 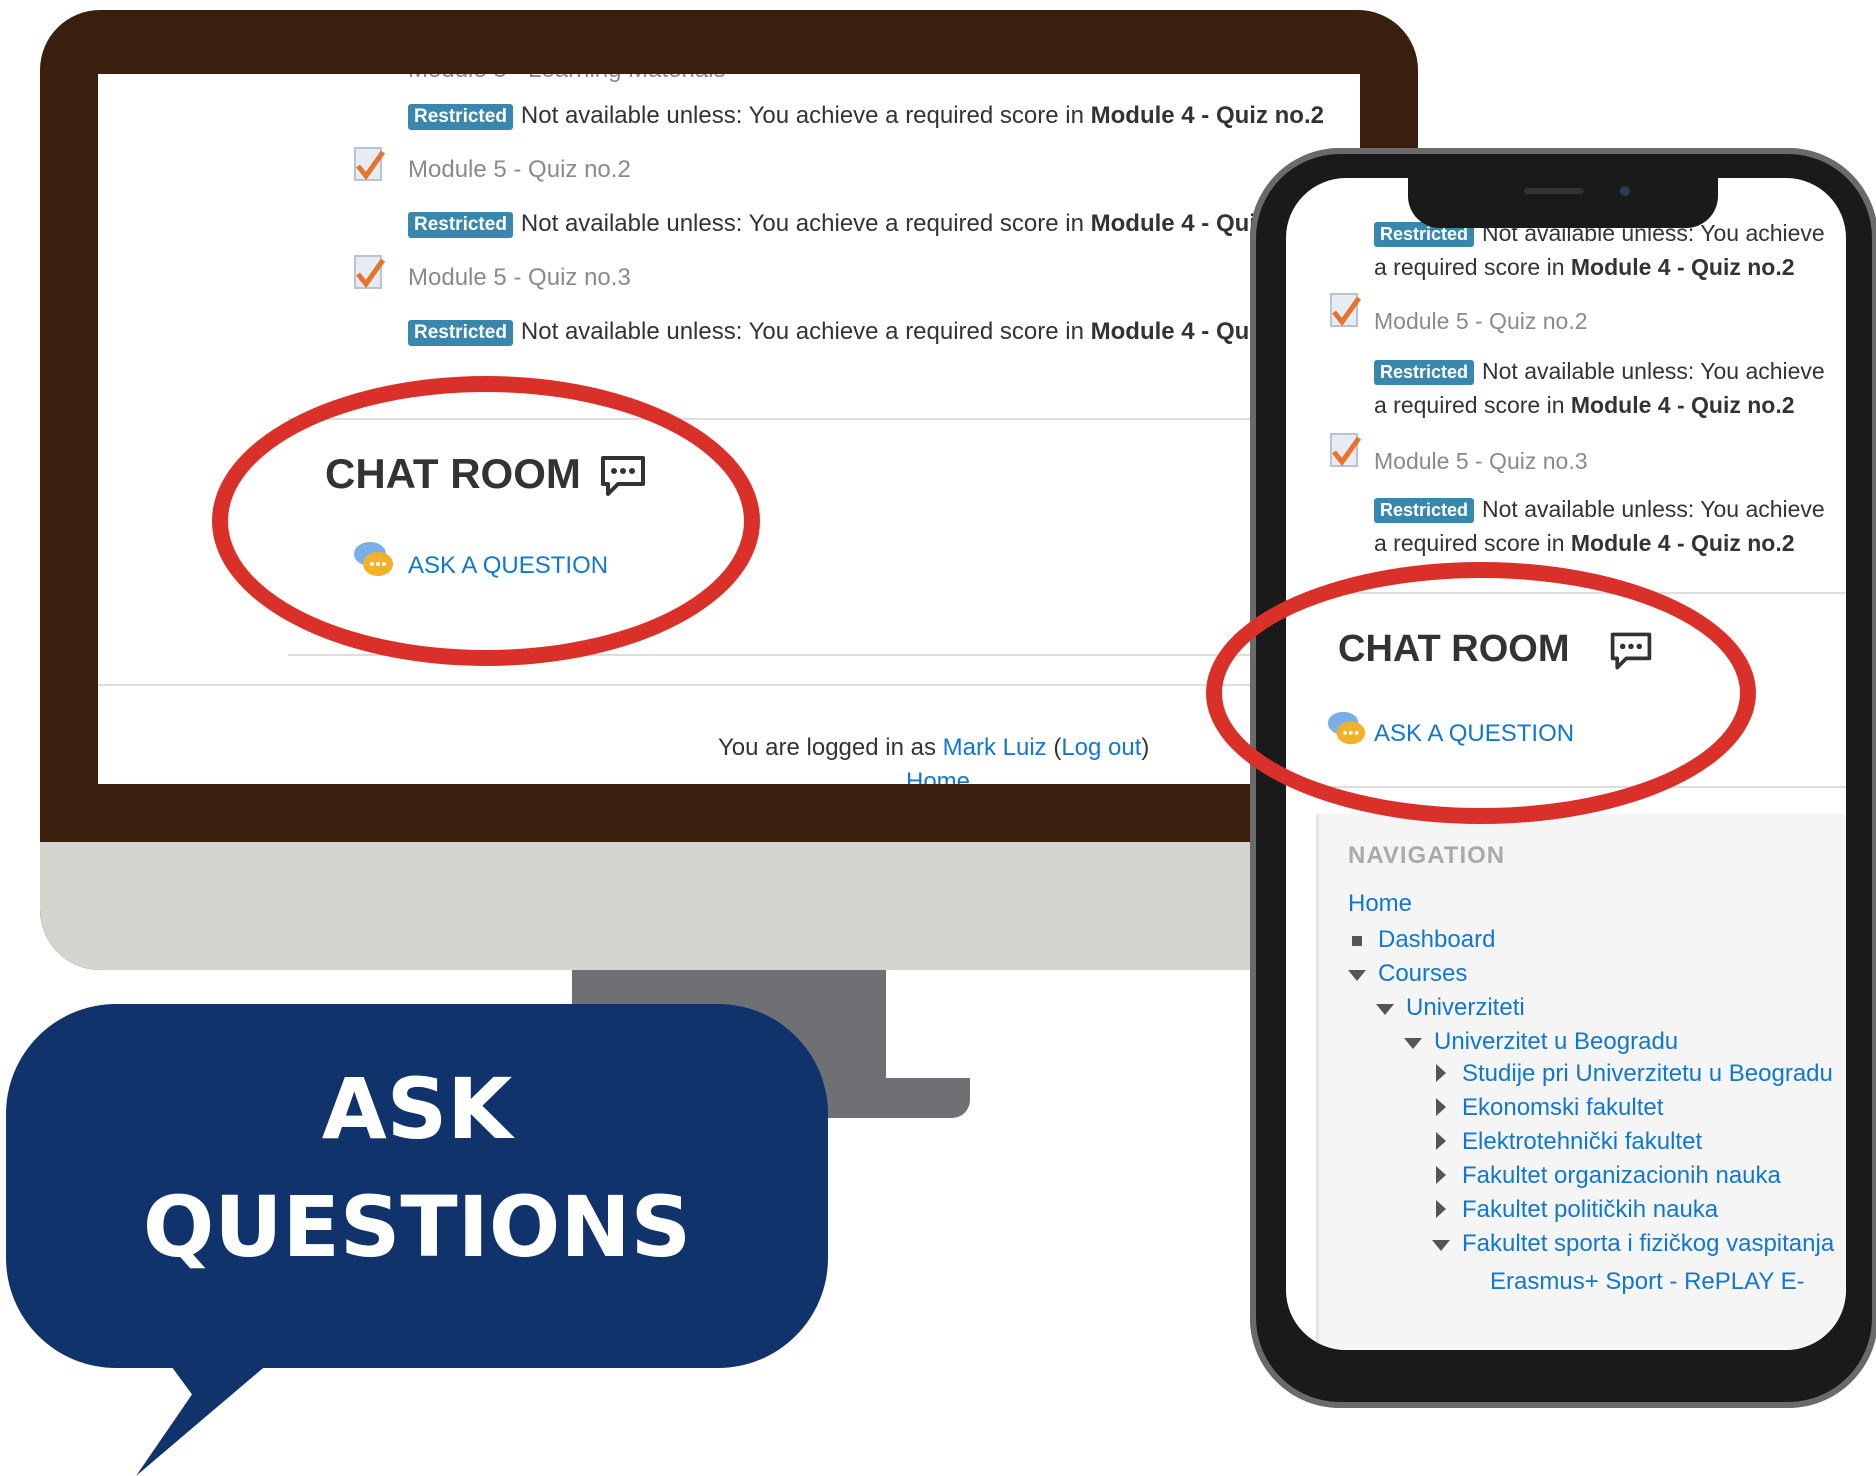 What do you see at coordinates (938, 776) in the screenshot?
I see `footer-home-link: Home` at bounding box center [938, 776].